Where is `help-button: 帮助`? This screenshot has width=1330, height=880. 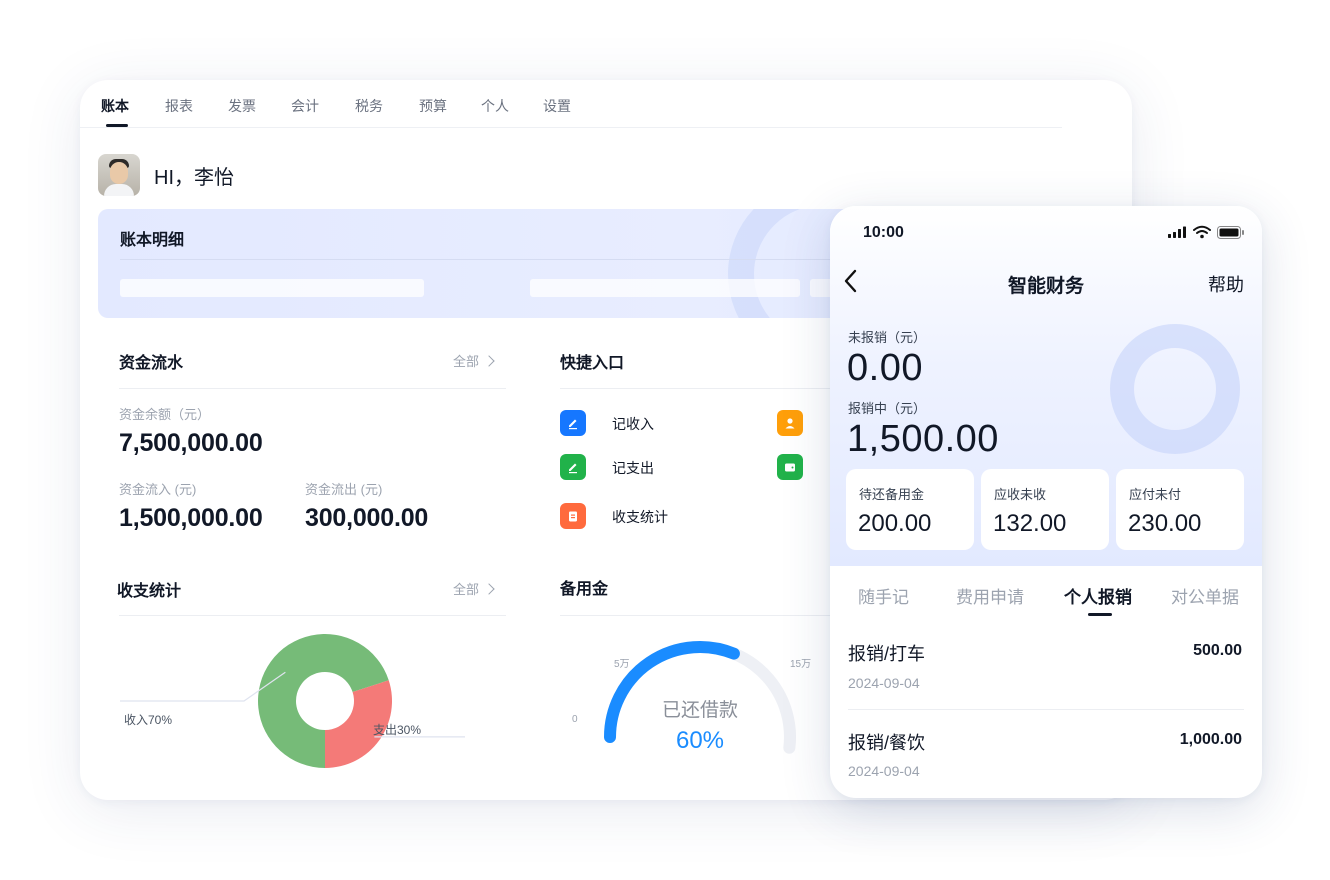
help-button: 帮助 is located at coordinates (1226, 284).